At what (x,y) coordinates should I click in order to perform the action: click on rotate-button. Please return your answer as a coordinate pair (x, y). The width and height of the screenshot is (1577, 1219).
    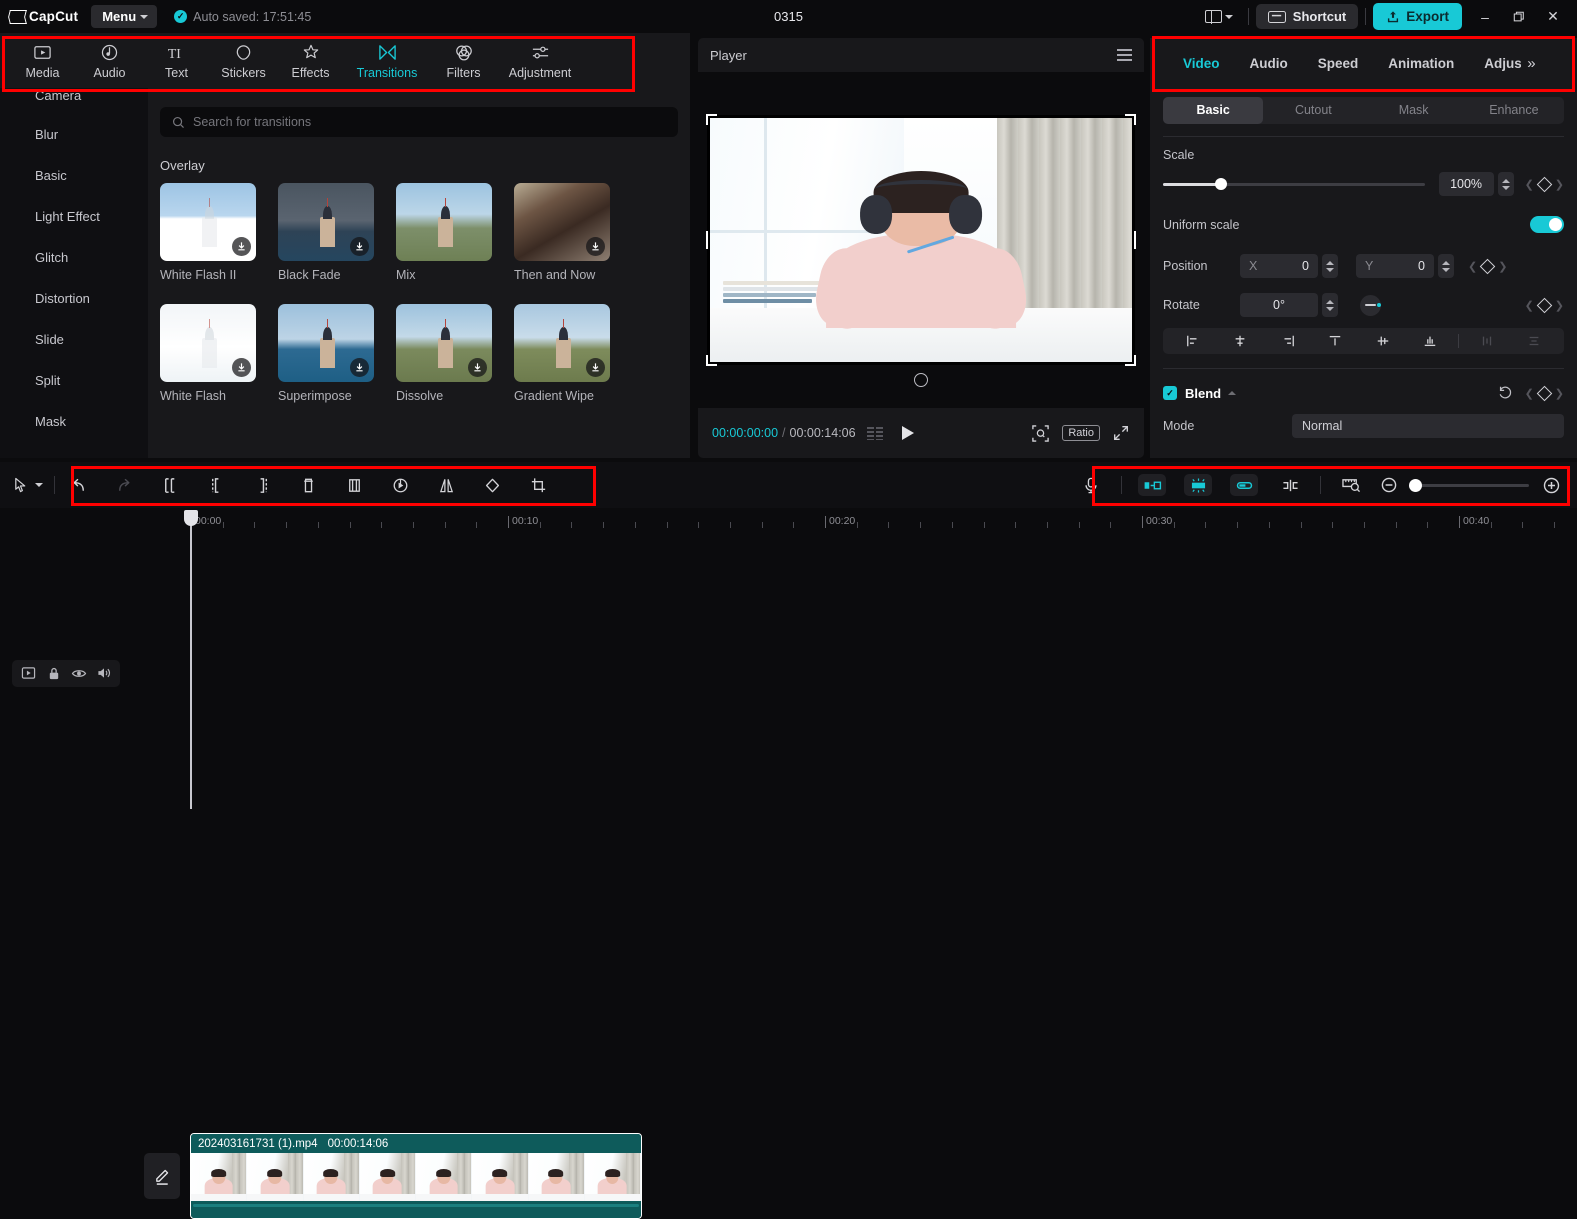
    Looking at the image, I should click on (492, 485).